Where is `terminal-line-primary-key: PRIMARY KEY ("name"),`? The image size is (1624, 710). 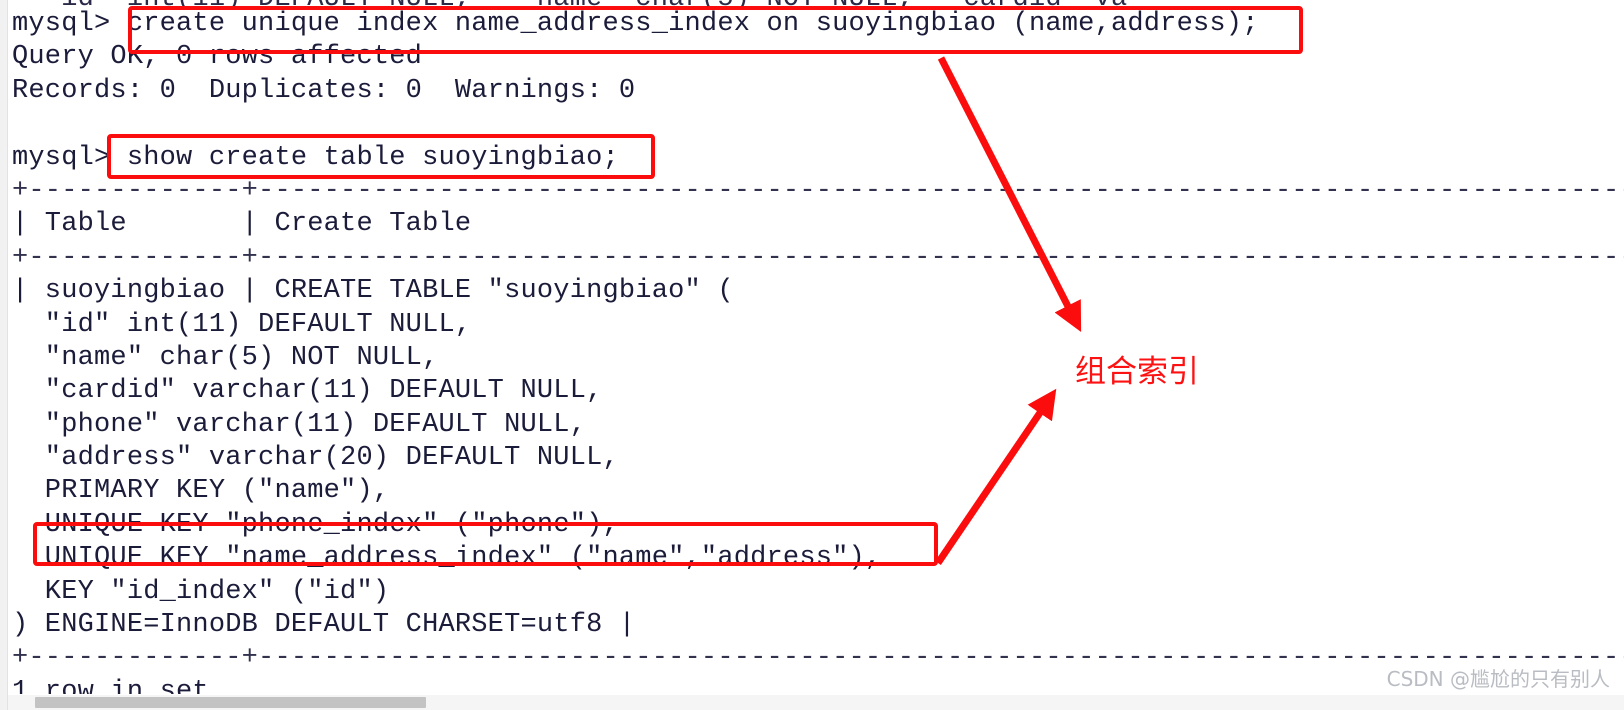 terminal-line-primary-key: PRIMARY KEY ("name"), is located at coordinates (201, 491).